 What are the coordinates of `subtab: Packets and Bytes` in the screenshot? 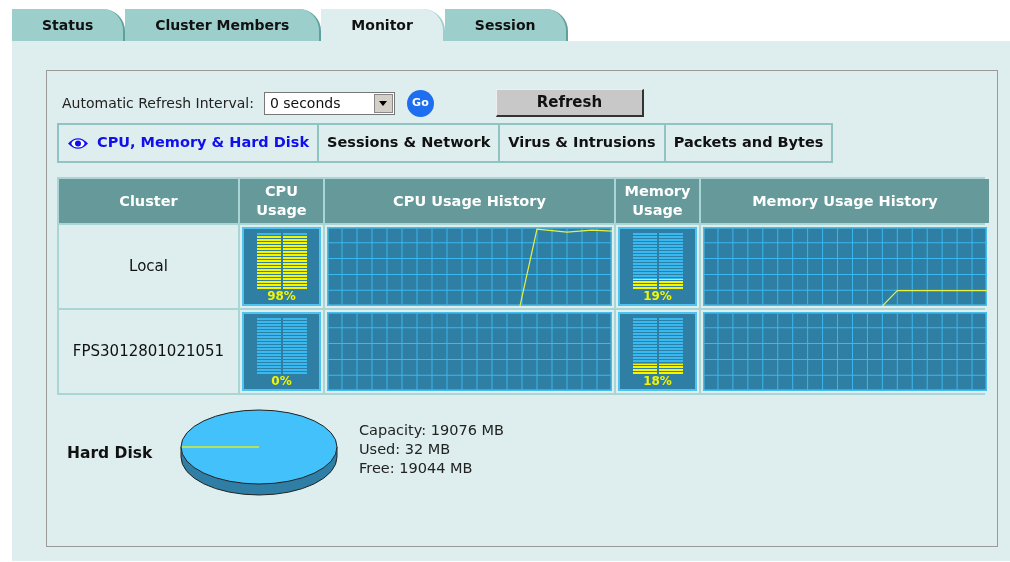 It's located at (748, 143).